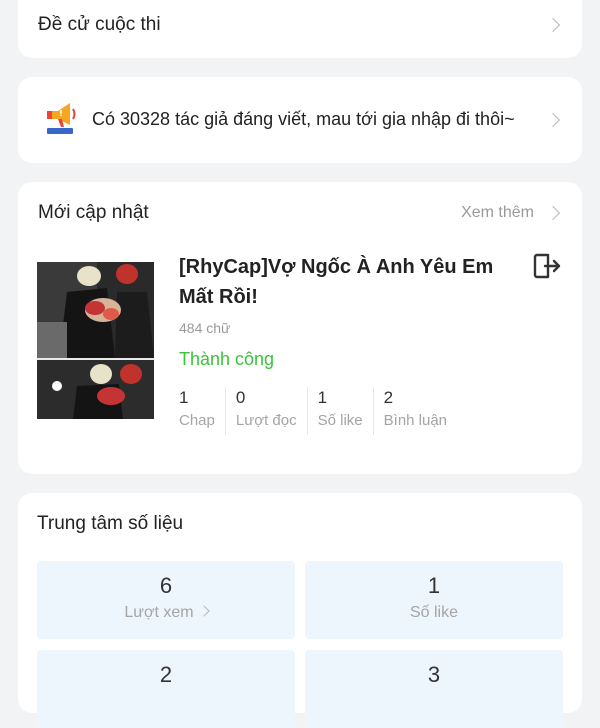 The image size is (600, 728). I want to click on stat-label: Chap, so click(197, 420).